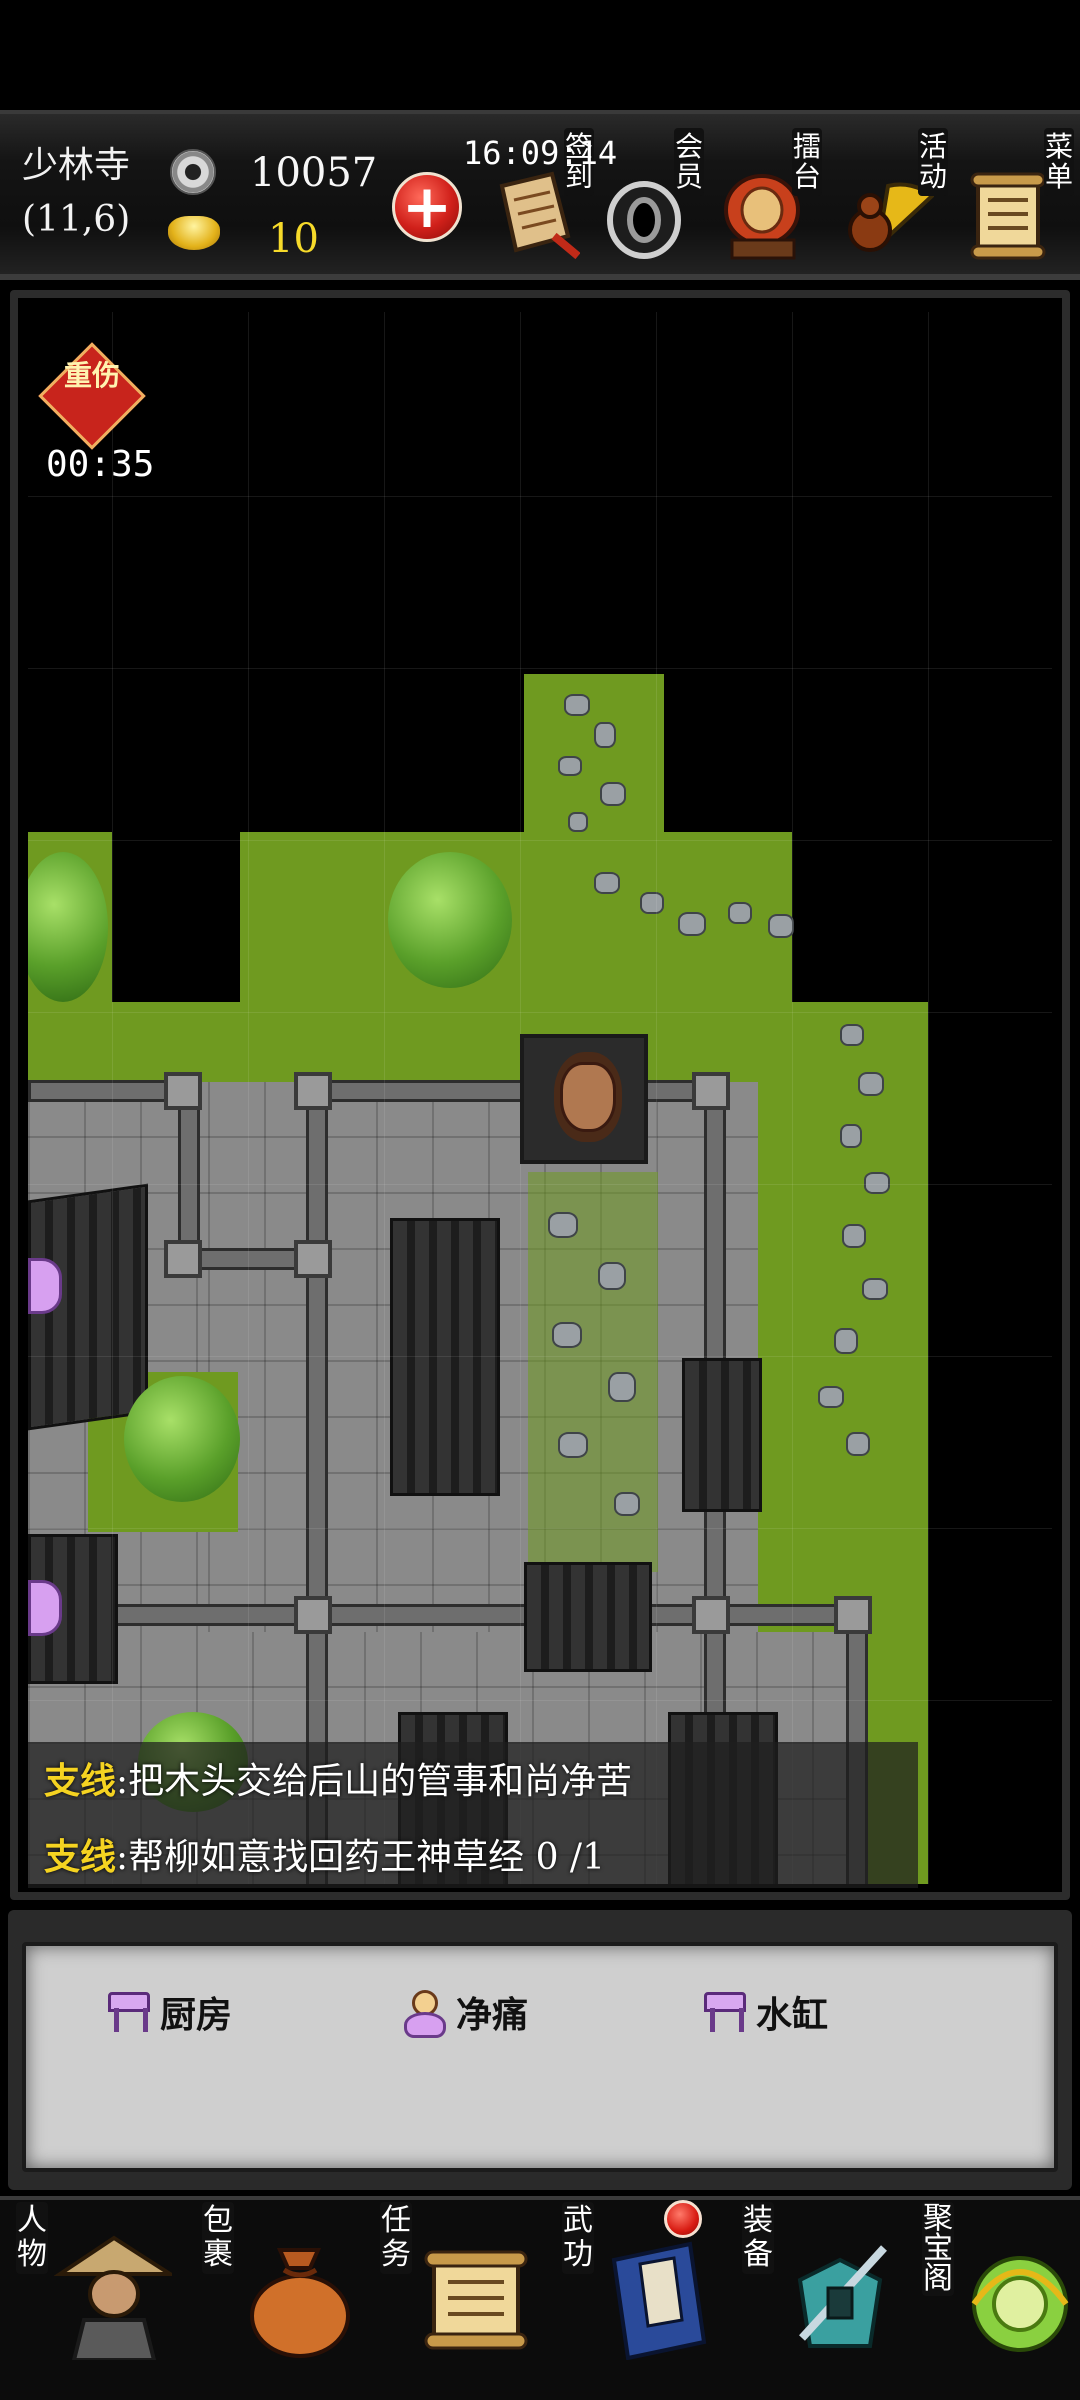  What do you see at coordinates (80, 1781) in the screenshot?
I see `quest-tag: 支线` at bounding box center [80, 1781].